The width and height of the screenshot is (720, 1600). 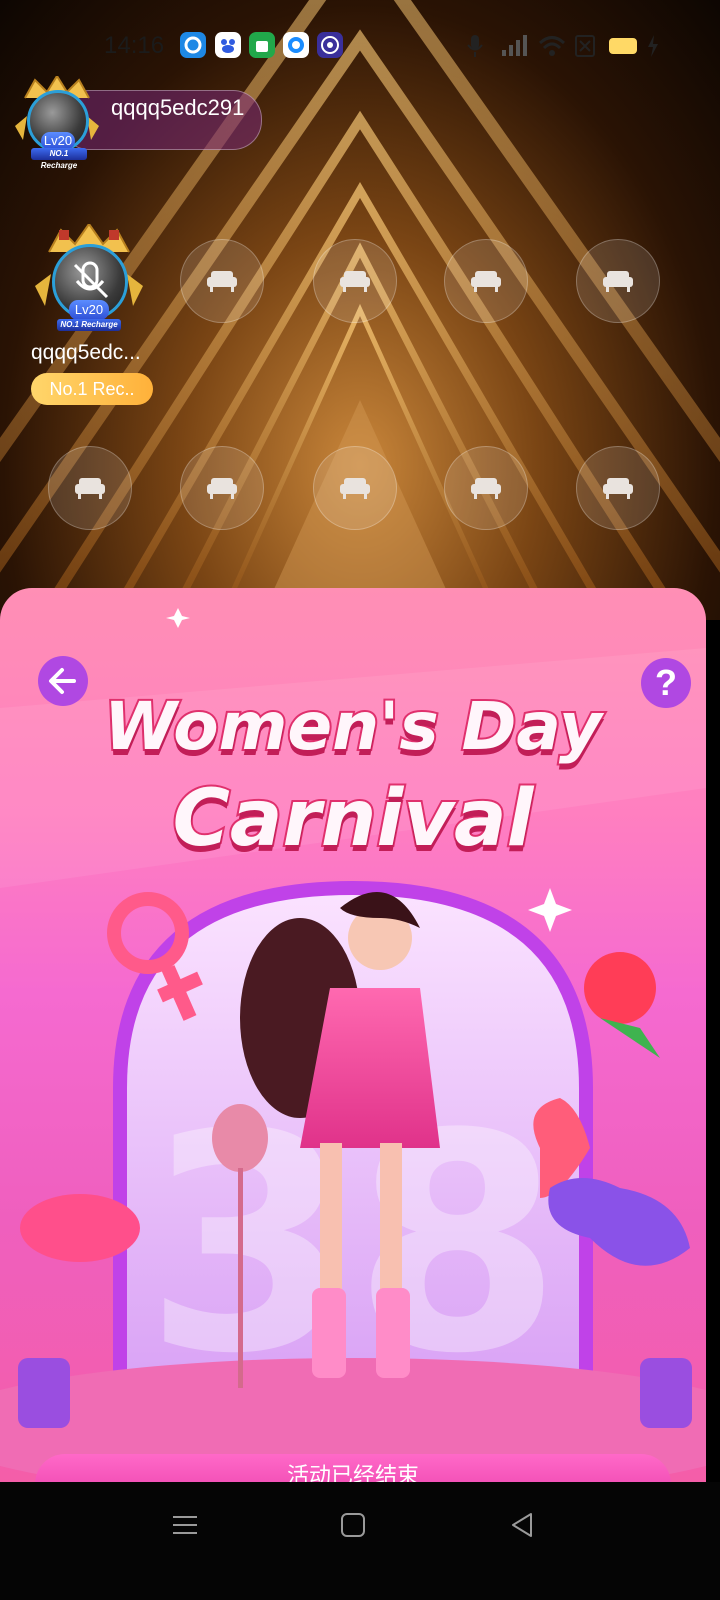 I want to click on orbit-app-icon, so click(x=330, y=45).